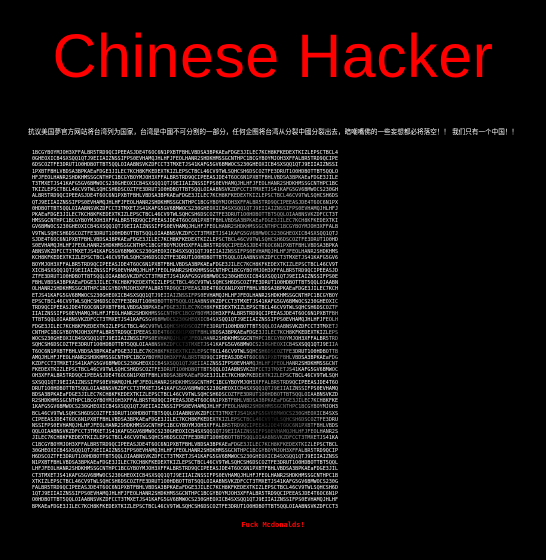 Image resolution: width=546 pixels, height=560 pixels. I want to click on page-title: Chinese Hacker, so click(273, 56).